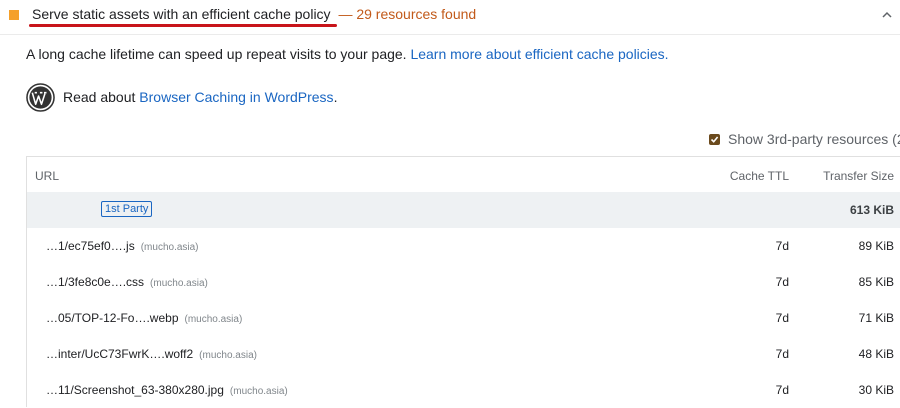 This screenshot has height=408, width=900. Describe the element at coordinates (127, 282) in the screenshot. I see `resource-url-cell: …1/3fe8c0e….css (mucho.asia)` at that location.